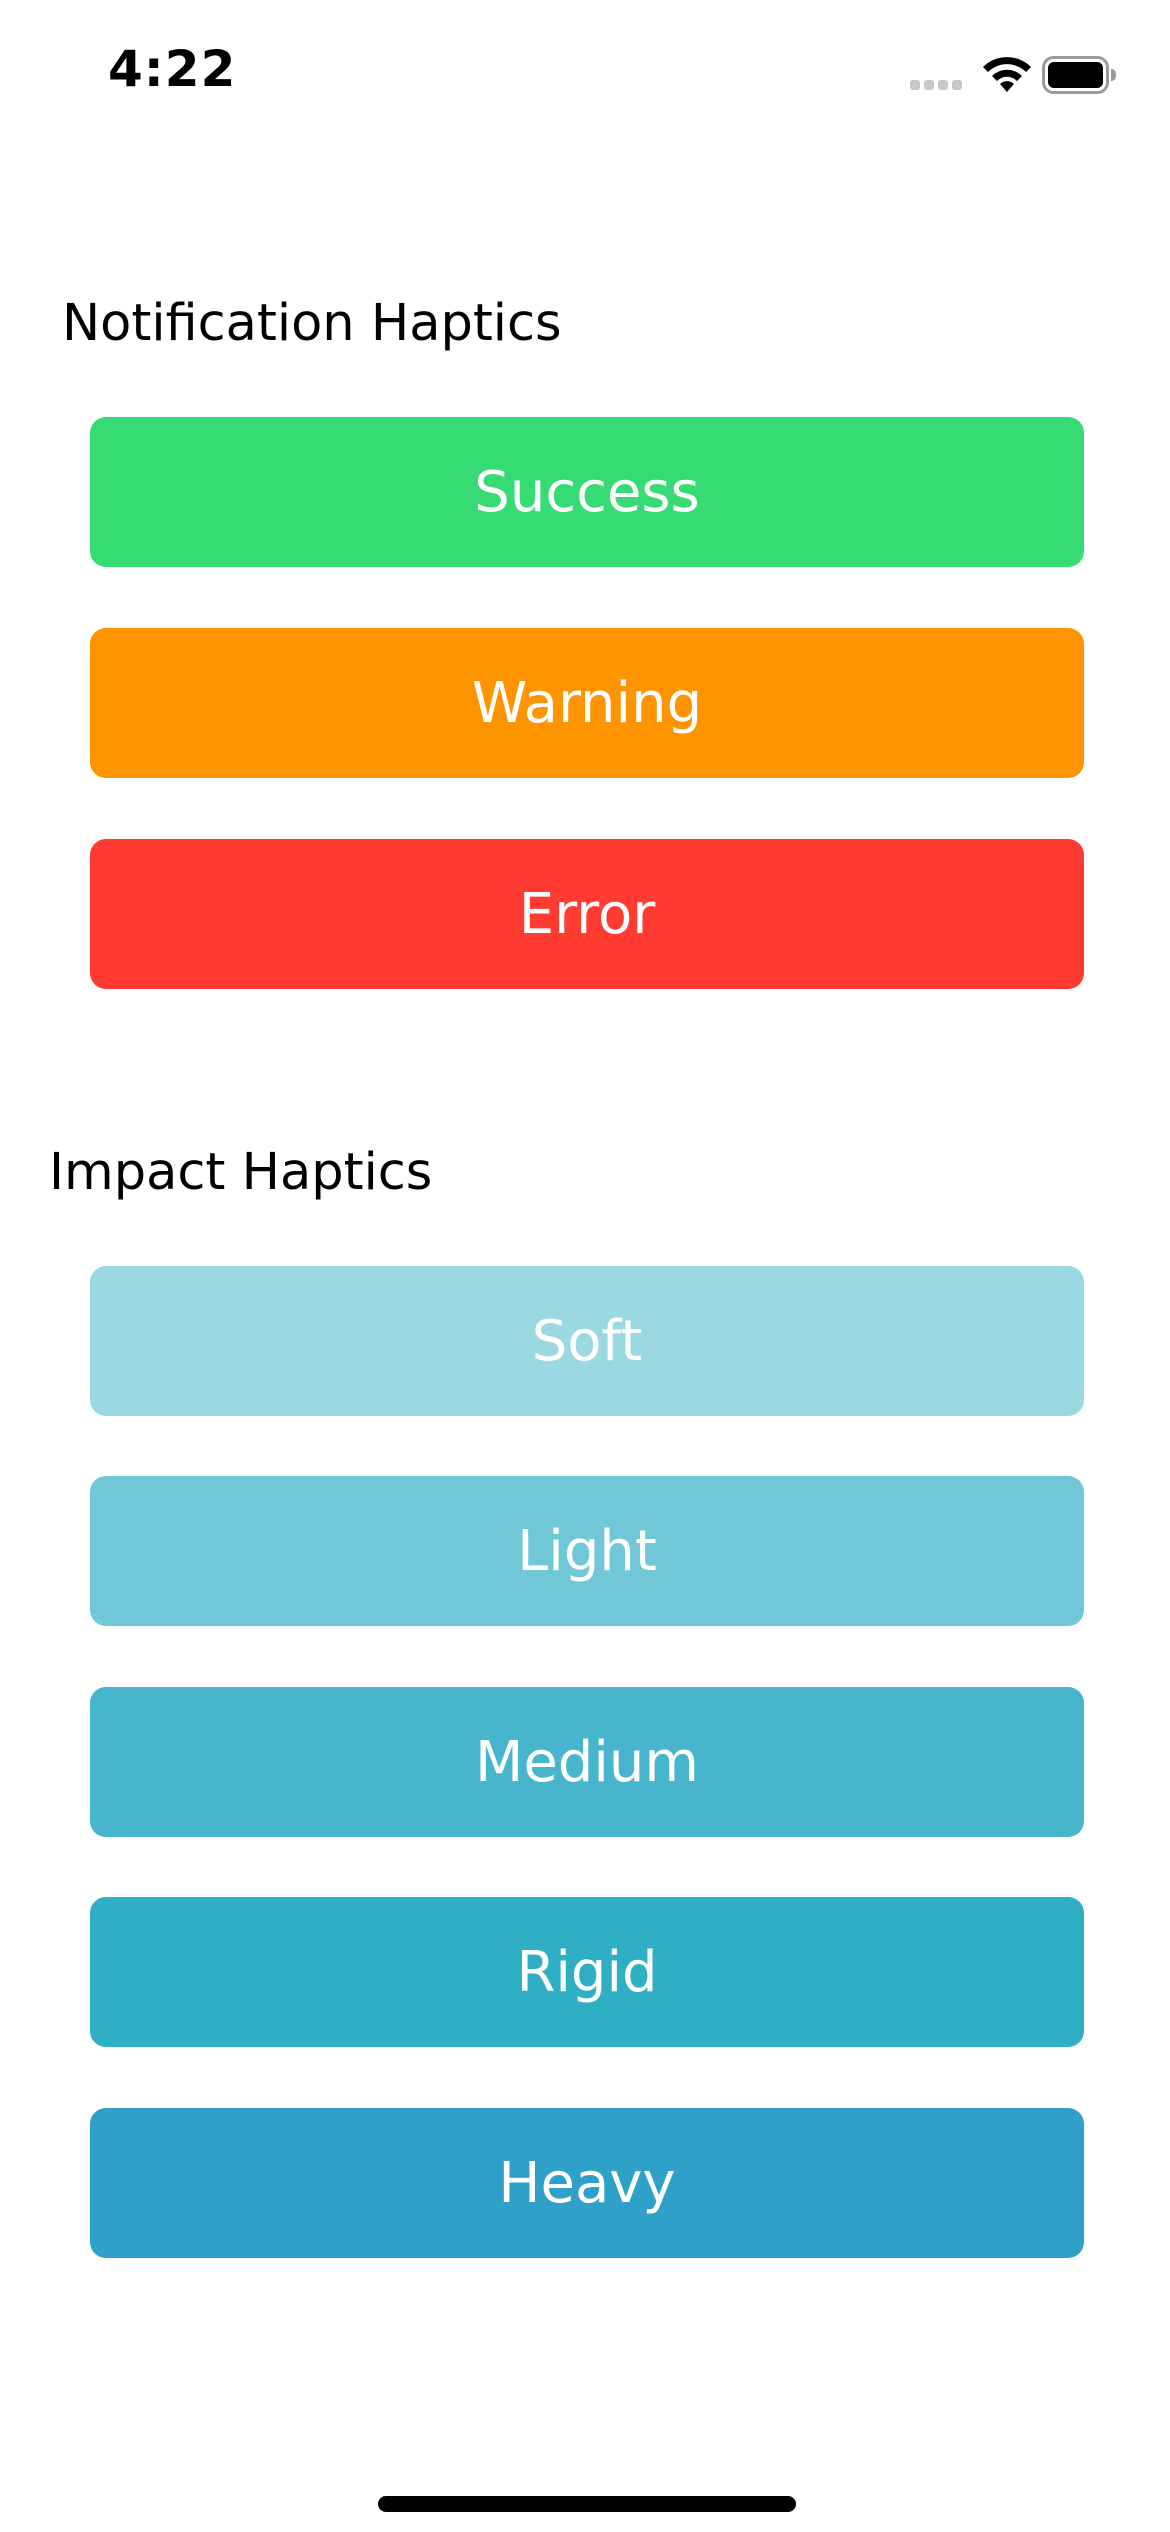  What do you see at coordinates (587, 703) in the screenshot?
I see `warning-button: Warning` at bounding box center [587, 703].